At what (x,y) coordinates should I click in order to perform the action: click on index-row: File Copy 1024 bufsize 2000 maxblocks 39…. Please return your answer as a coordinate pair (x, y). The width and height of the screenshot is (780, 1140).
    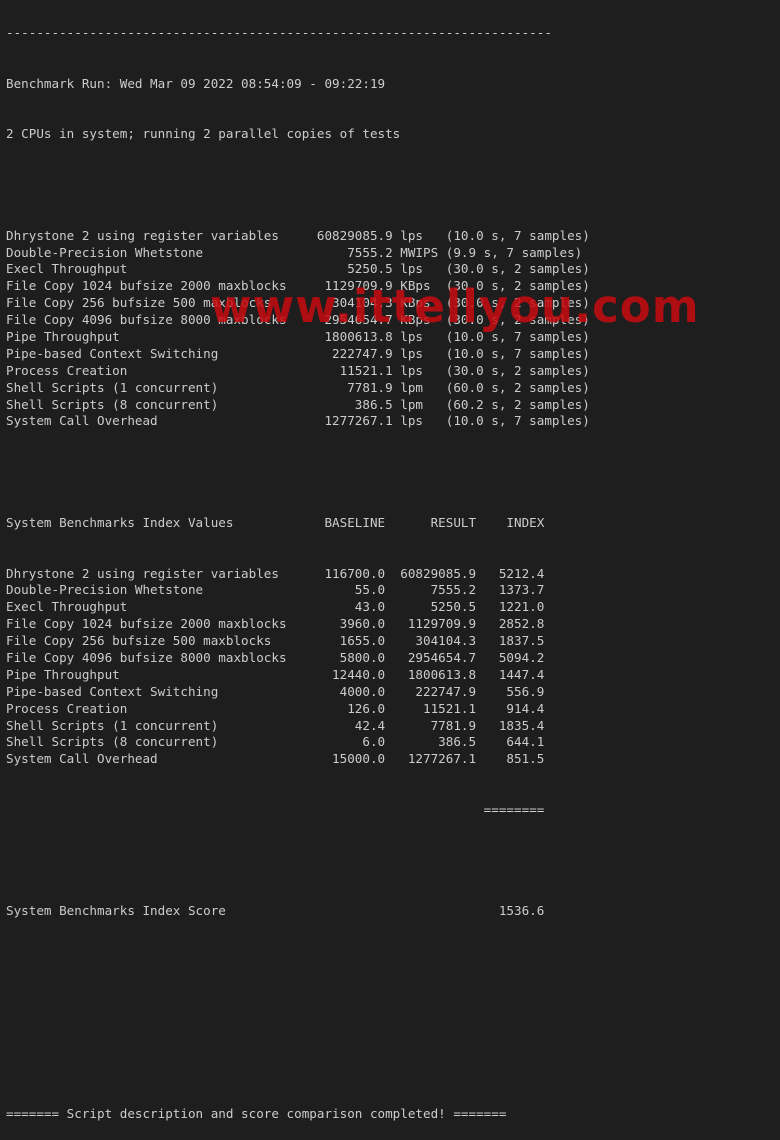
    Looking at the image, I should click on (275, 624).